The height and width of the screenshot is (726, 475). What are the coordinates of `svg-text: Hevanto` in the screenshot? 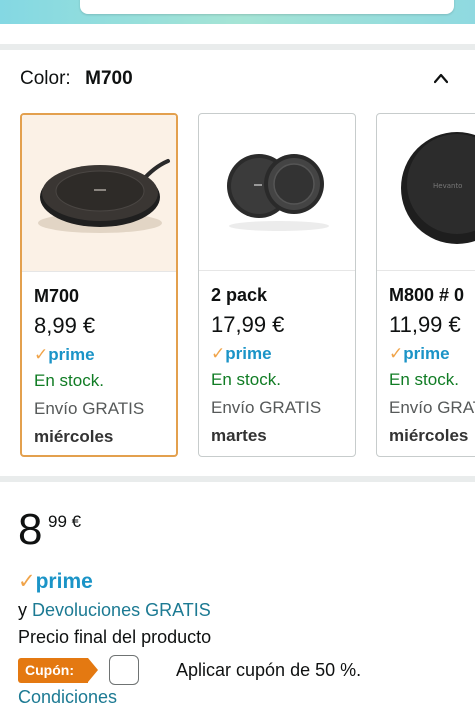 It's located at (447, 186).